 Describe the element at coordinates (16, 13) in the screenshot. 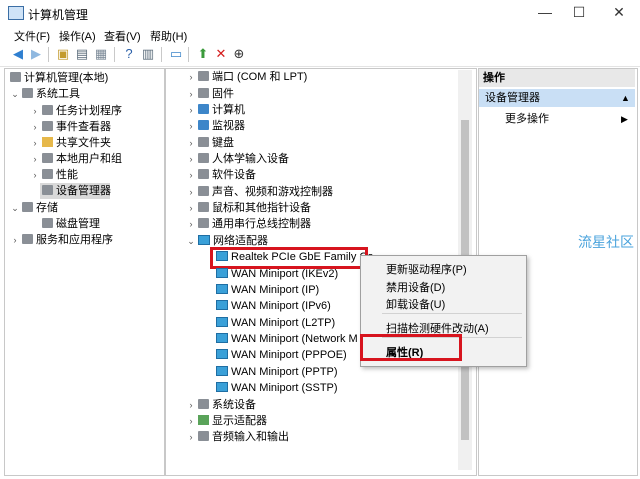

I see `computer-management-icon` at that location.